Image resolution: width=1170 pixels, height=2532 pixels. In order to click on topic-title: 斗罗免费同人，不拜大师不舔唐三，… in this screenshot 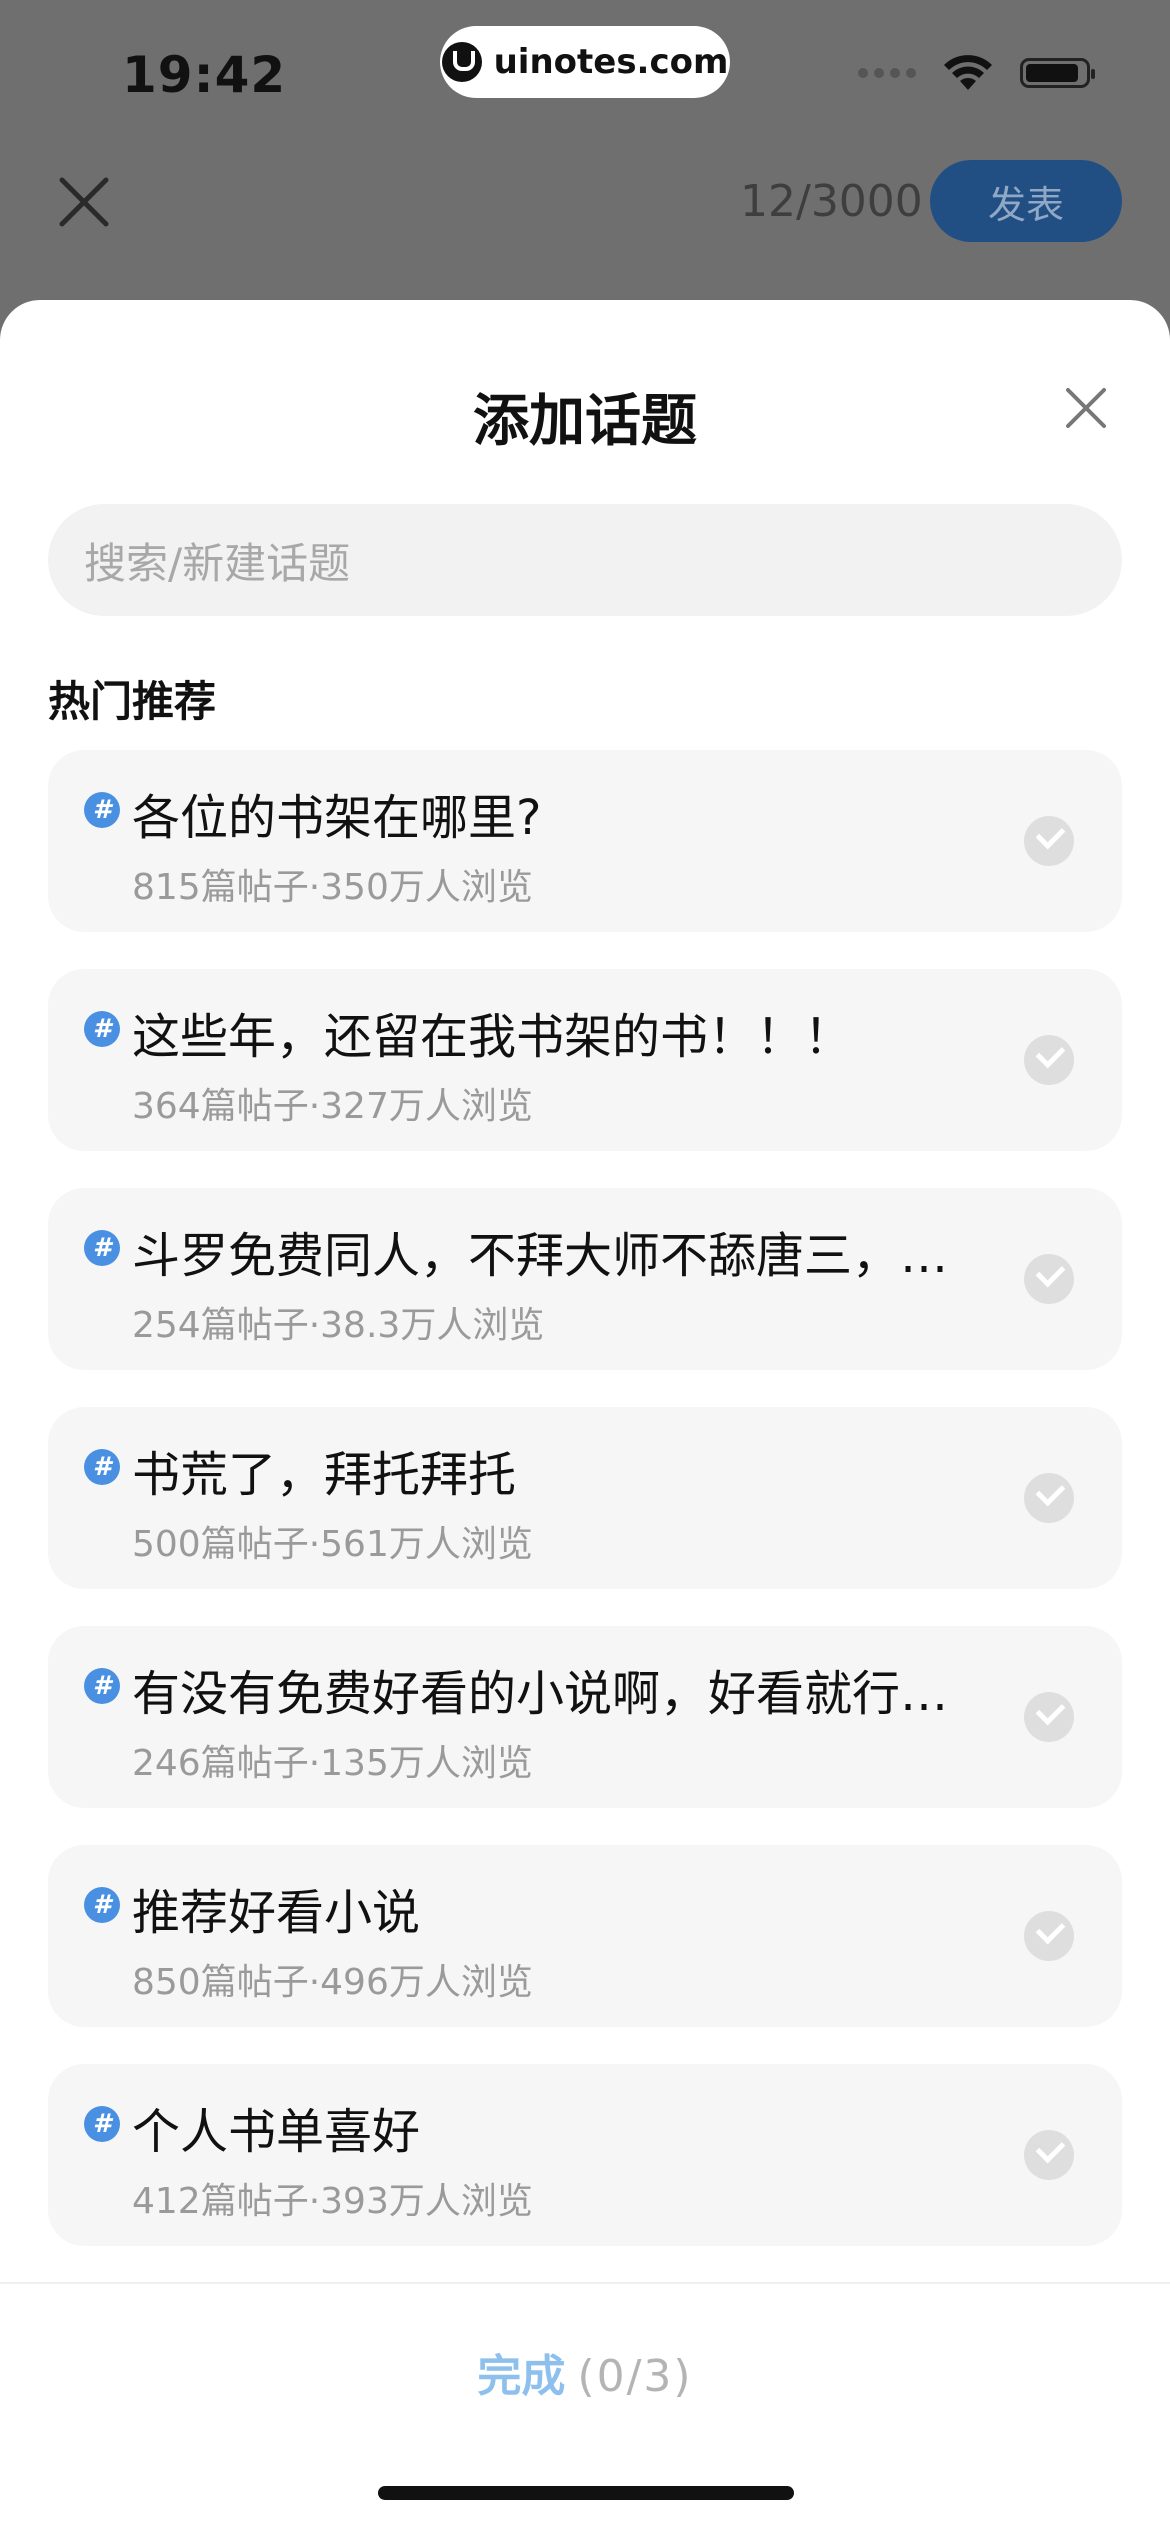, I will do `click(540, 1256)`.